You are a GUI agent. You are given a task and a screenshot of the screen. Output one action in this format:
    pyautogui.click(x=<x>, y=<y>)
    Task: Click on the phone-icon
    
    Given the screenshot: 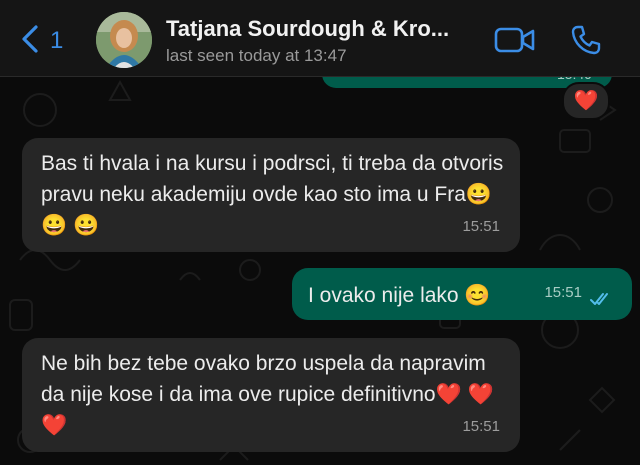 What is the action you would take?
    pyautogui.click(x=586, y=40)
    